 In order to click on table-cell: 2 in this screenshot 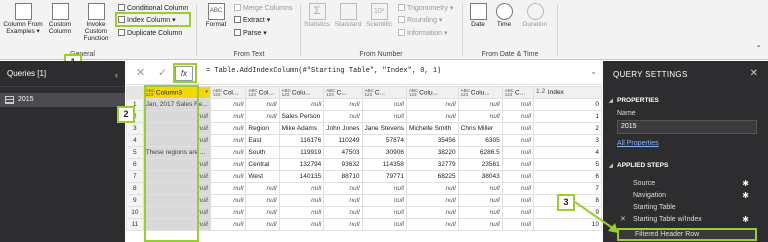, I will do `click(567, 128)`.